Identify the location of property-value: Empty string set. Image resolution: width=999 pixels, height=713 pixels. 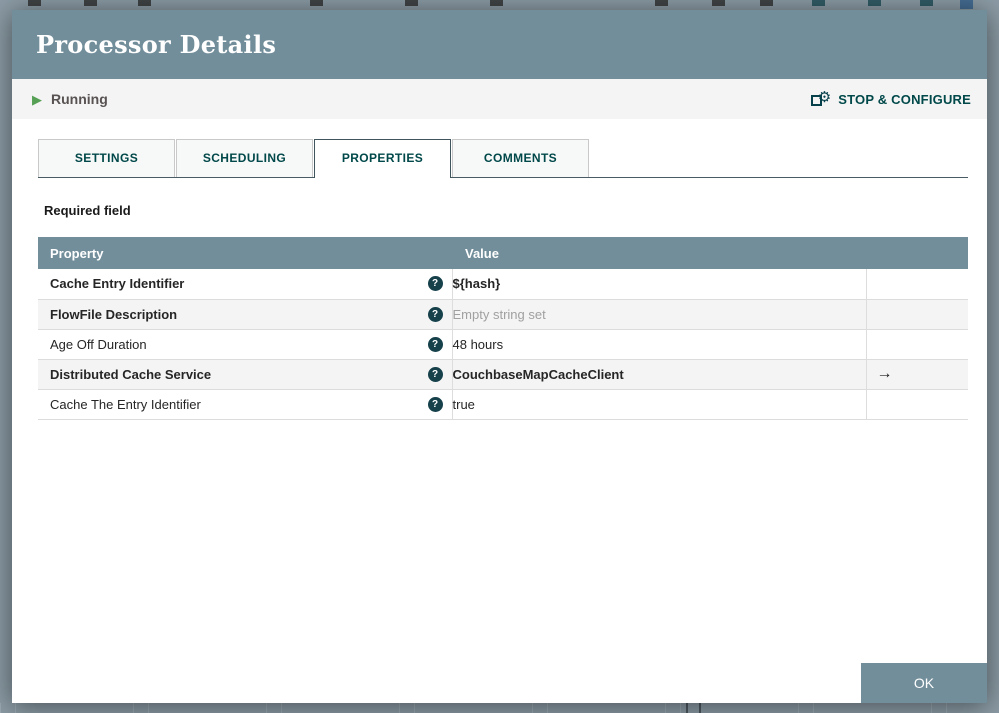
(659, 314).